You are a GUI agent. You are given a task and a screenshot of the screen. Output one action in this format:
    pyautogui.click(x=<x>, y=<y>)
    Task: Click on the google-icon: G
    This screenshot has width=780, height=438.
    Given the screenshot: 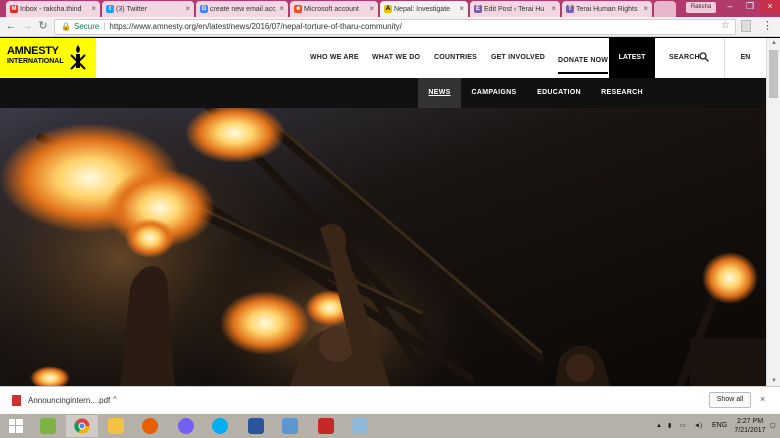 What is the action you would take?
    pyautogui.click(x=204, y=9)
    